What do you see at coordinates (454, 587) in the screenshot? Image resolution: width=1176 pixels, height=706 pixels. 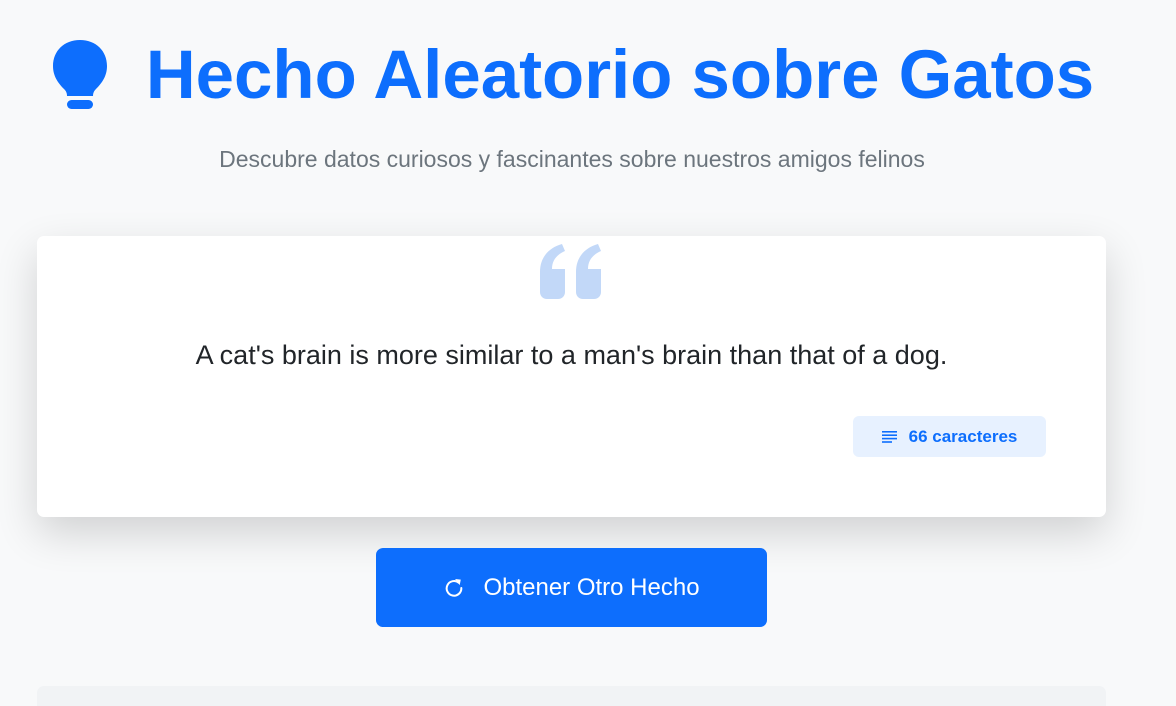 I see `refresh-icon` at bounding box center [454, 587].